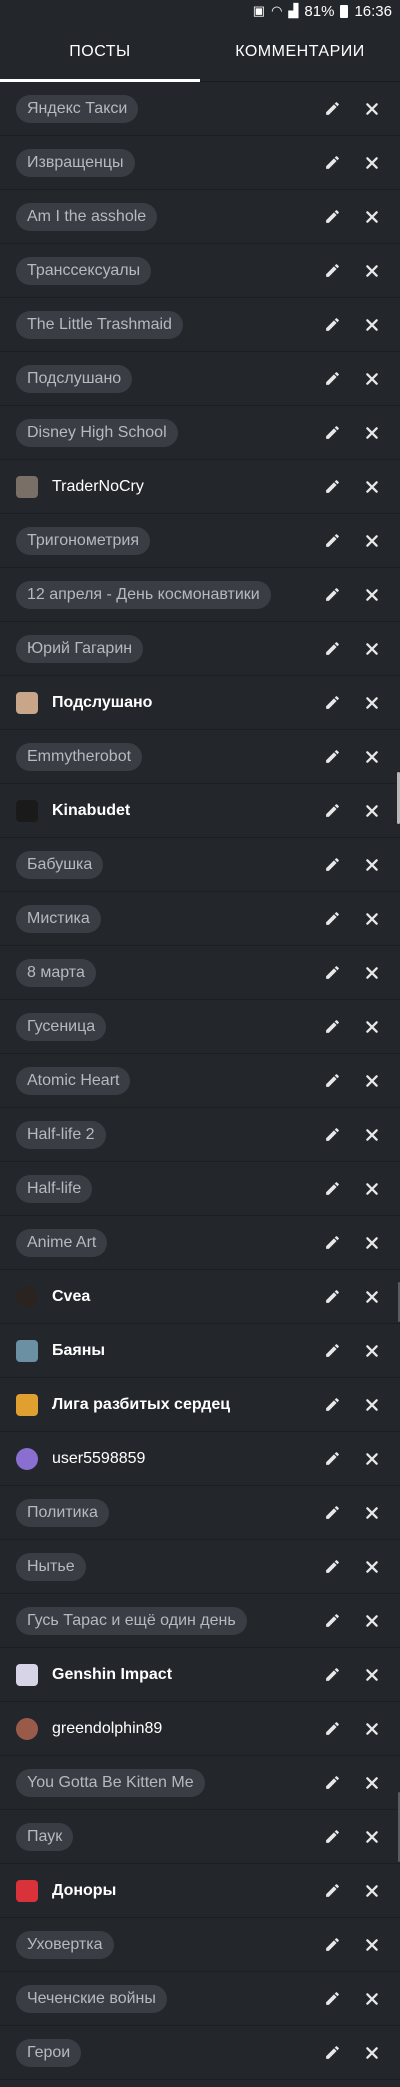 The image size is (400, 2087). What do you see at coordinates (84, 270) in the screenshot?
I see `tag-chip: Транссексуалы` at bounding box center [84, 270].